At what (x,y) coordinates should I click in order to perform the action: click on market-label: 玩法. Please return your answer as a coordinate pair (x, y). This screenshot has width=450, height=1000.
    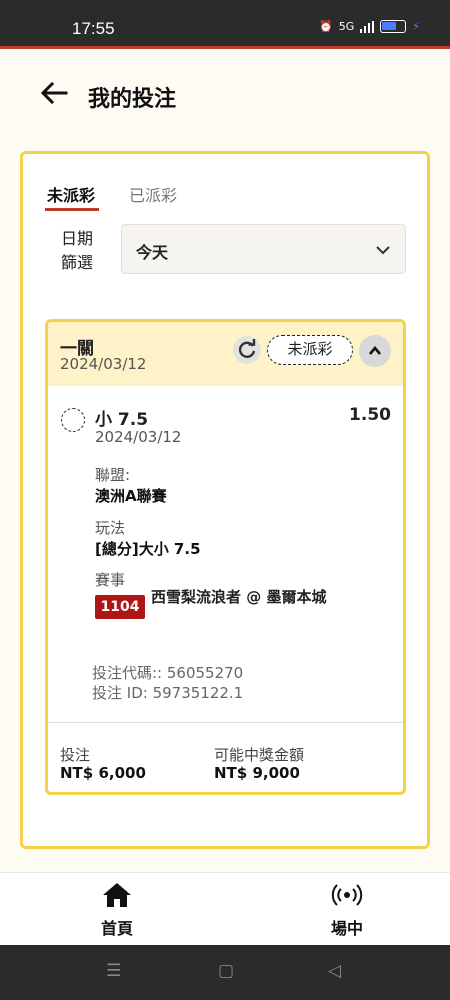
    Looking at the image, I should click on (110, 528).